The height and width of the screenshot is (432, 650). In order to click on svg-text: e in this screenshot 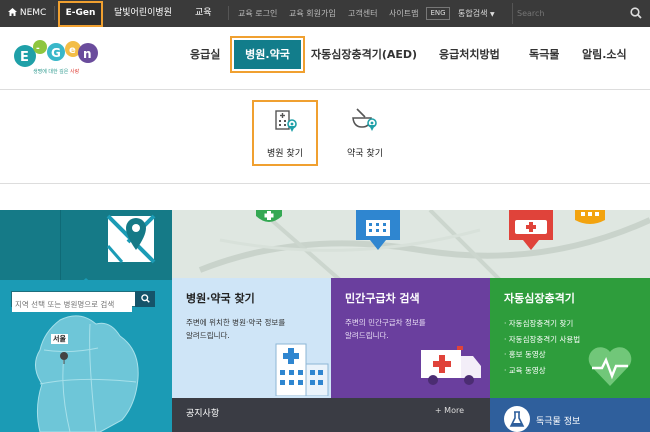, I will do `click(72, 50)`.